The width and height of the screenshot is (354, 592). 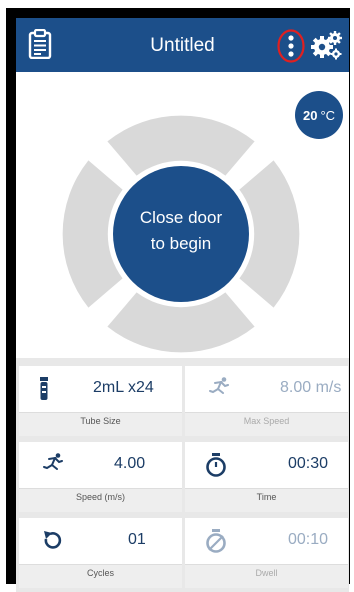 What do you see at coordinates (100, 573) in the screenshot?
I see `cycles-label: Cycles` at bounding box center [100, 573].